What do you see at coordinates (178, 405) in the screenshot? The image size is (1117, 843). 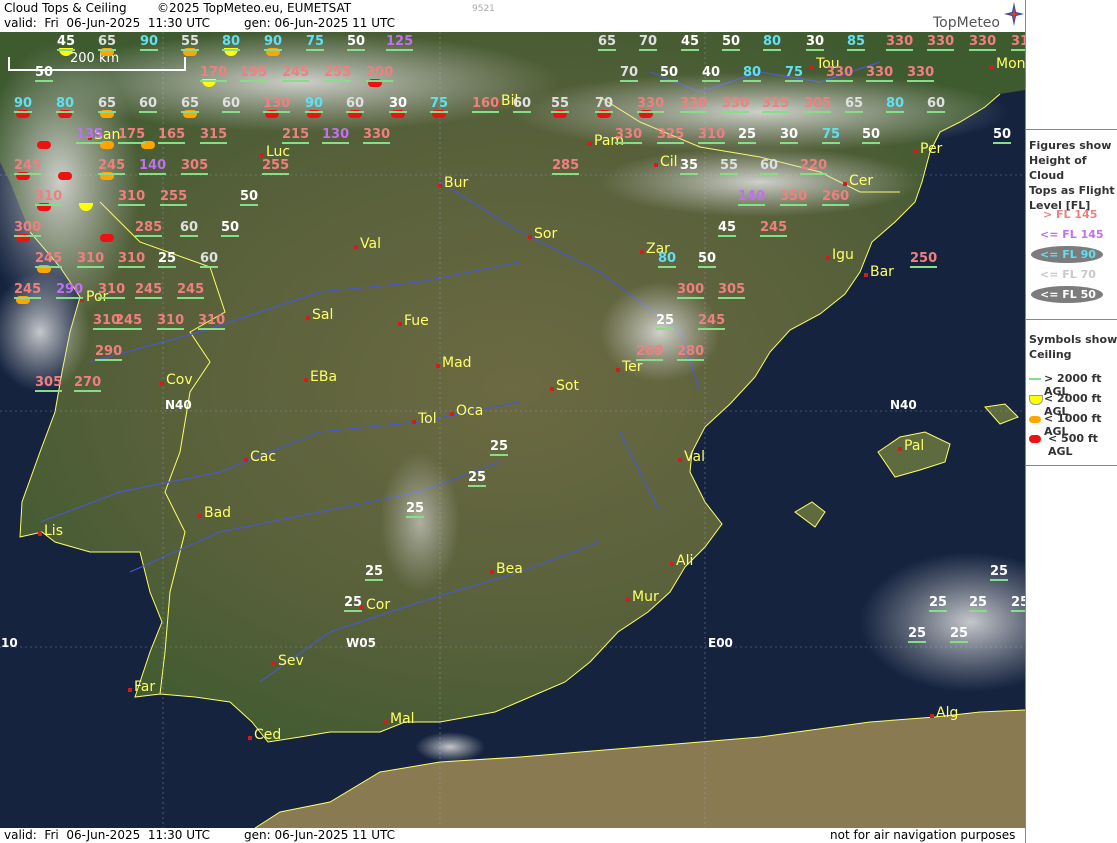 I see `grid-label-n40-left: N40` at bounding box center [178, 405].